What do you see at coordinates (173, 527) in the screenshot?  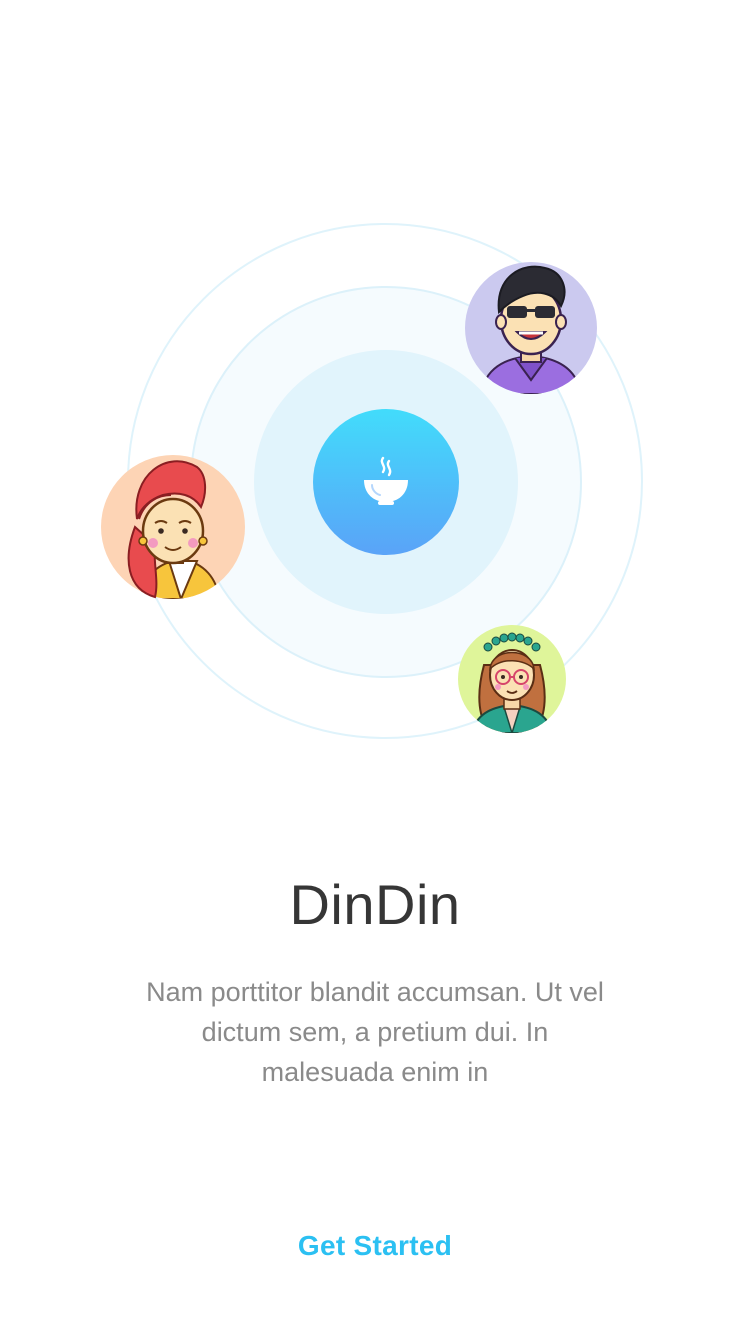 I see `woman-avatar` at bounding box center [173, 527].